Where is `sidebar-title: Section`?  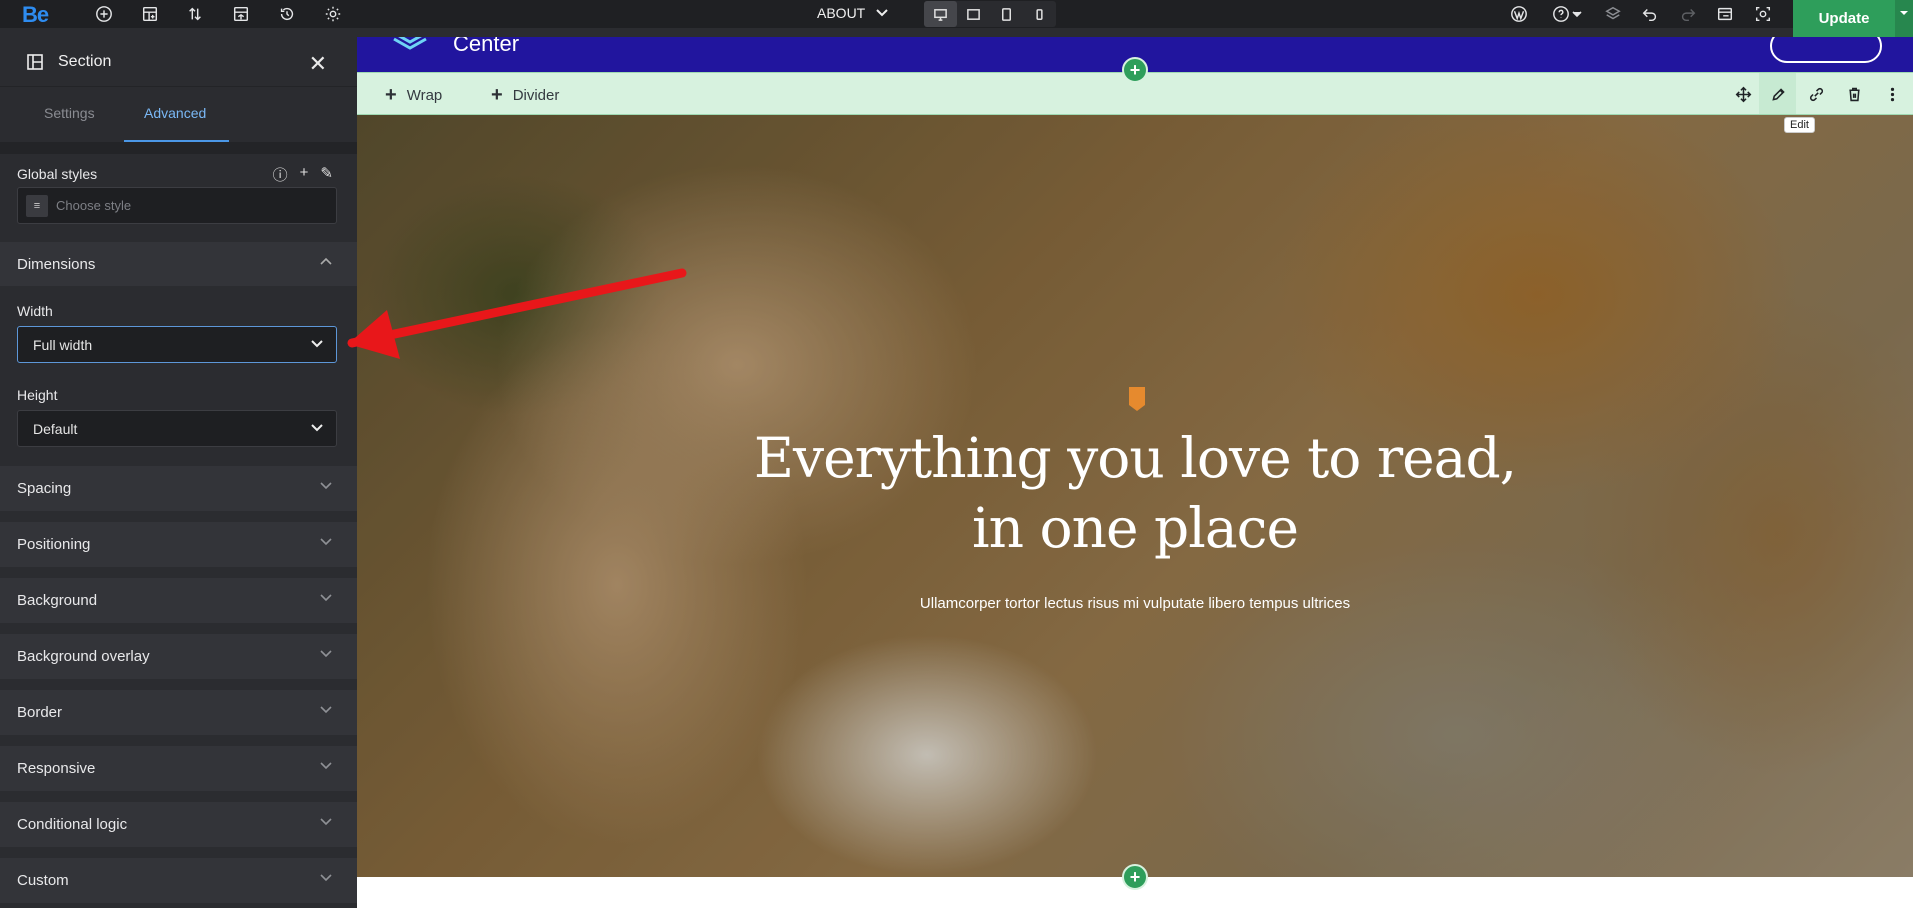 sidebar-title: Section is located at coordinates (85, 61).